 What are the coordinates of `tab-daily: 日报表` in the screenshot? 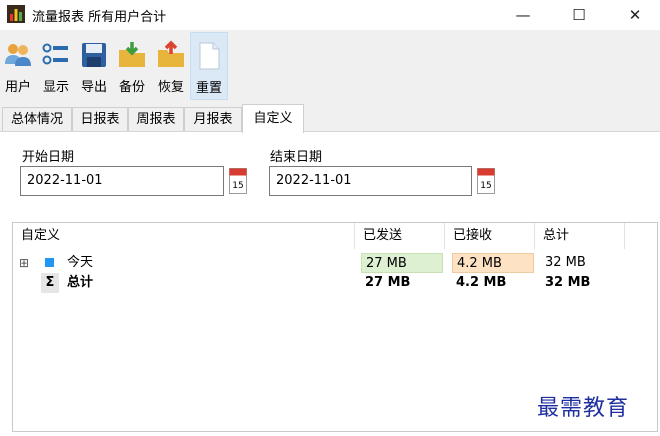 It's located at (100, 119).